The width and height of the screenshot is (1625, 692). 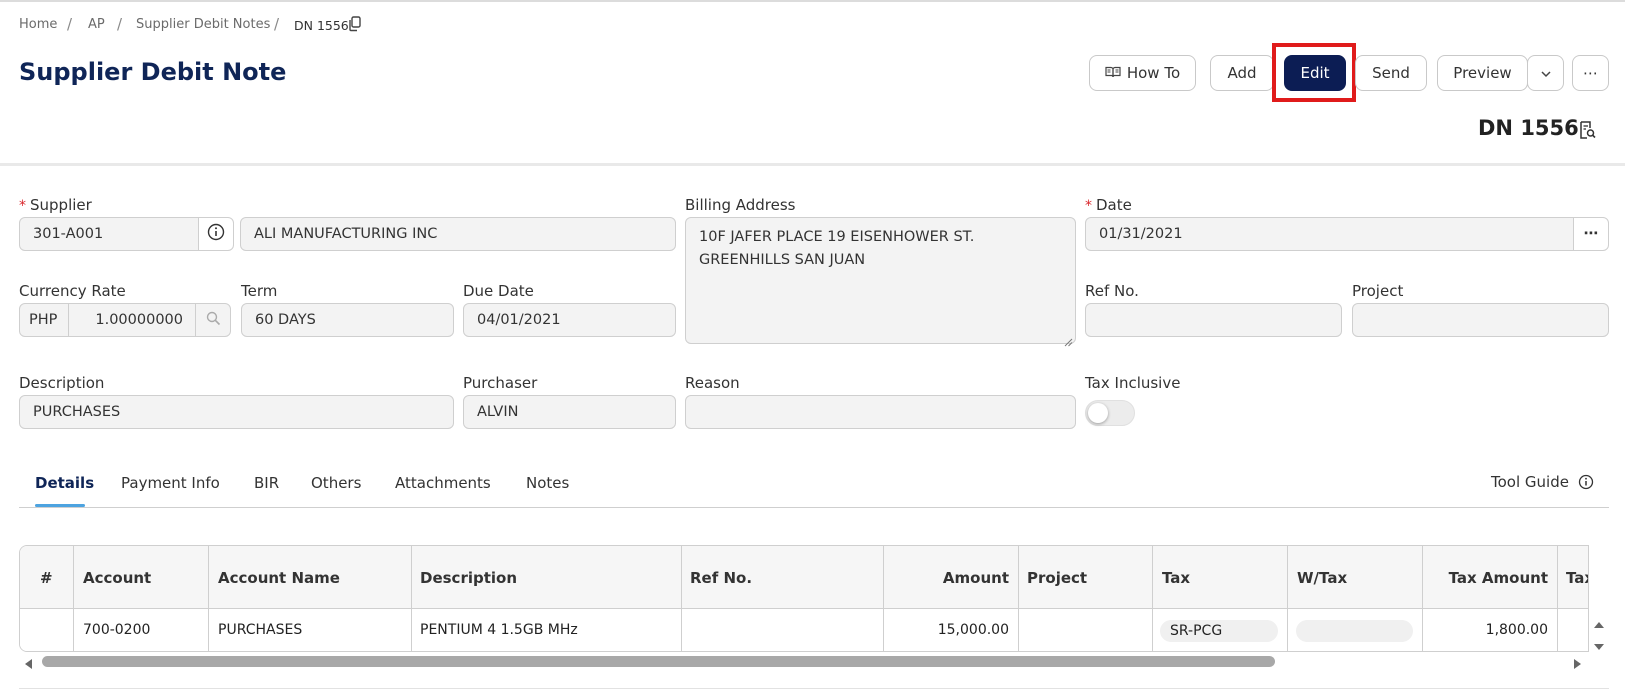 What do you see at coordinates (64, 483) in the screenshot?
I see `tab-details: Details` at bounding box center [64, 483].